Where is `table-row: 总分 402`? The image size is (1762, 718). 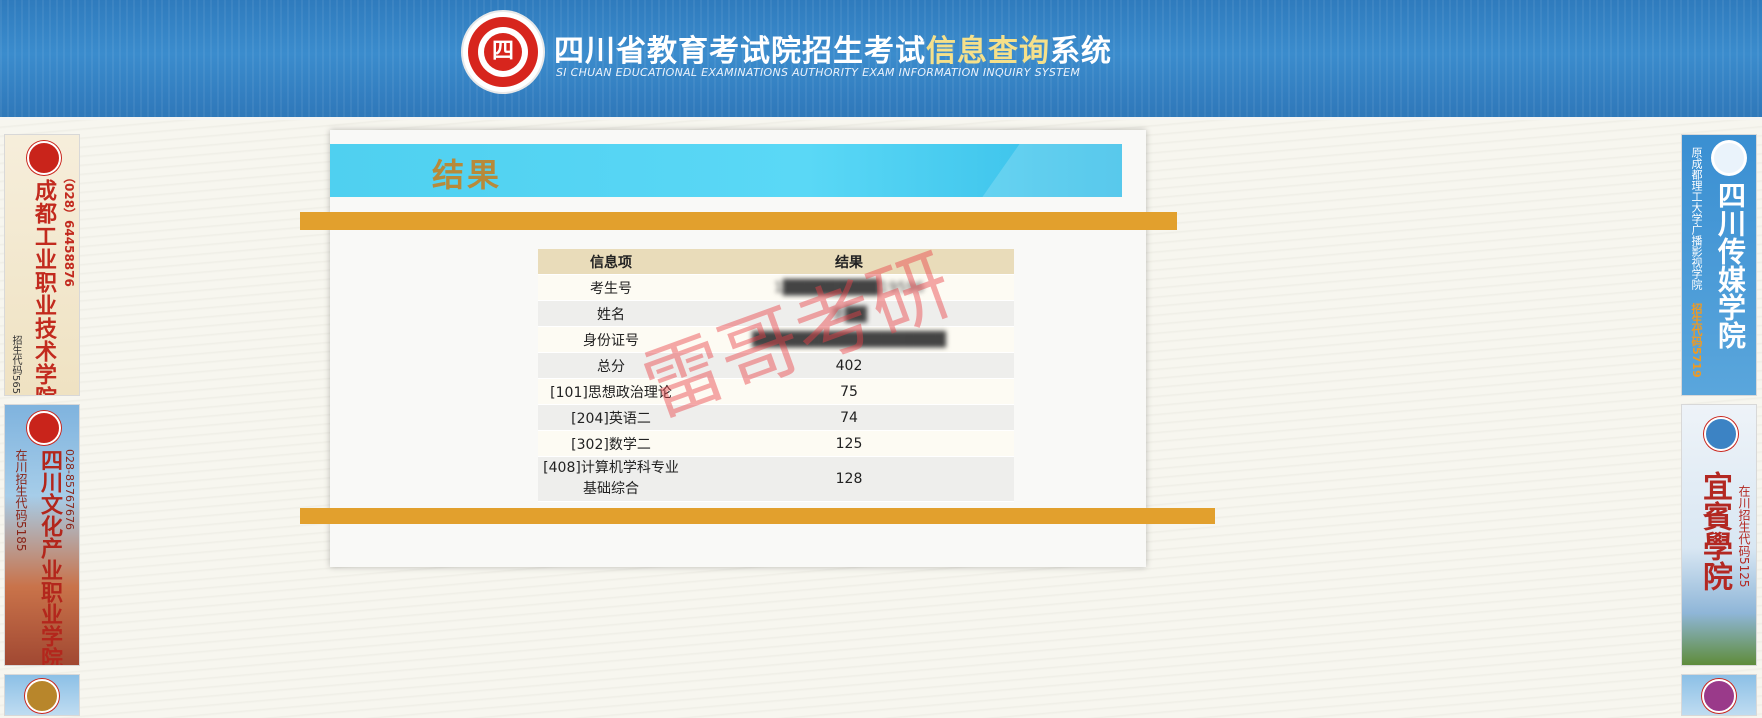
table-row: 总分 402 is located at coordinates (776, 365).